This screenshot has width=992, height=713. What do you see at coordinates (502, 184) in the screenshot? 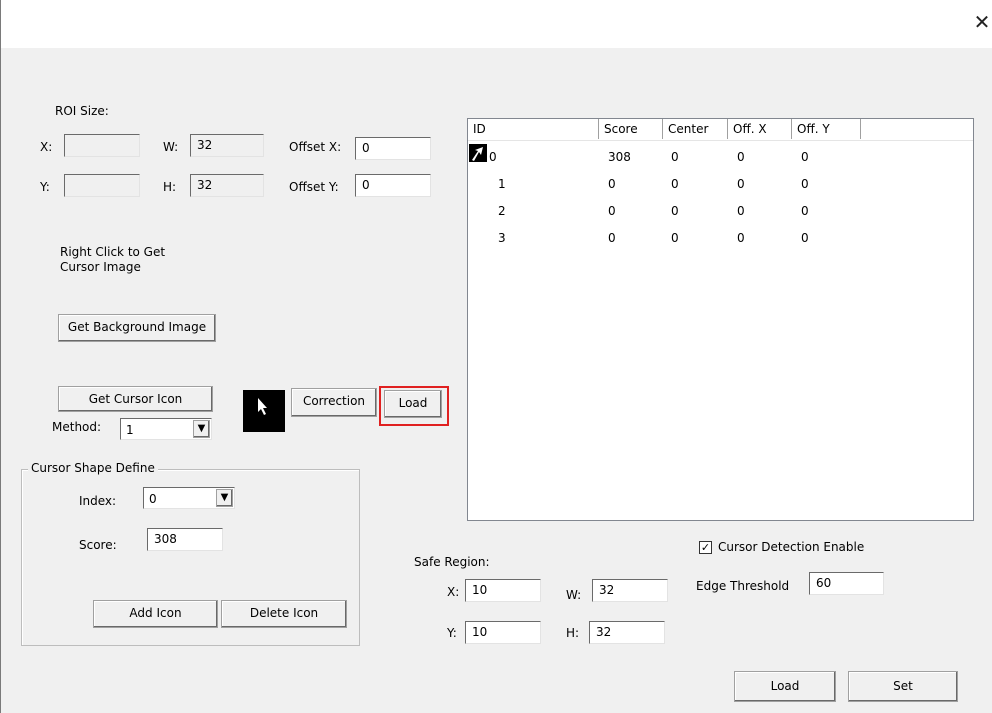
I see `table-row-1-id: 1` at bounding box center [502, 184].